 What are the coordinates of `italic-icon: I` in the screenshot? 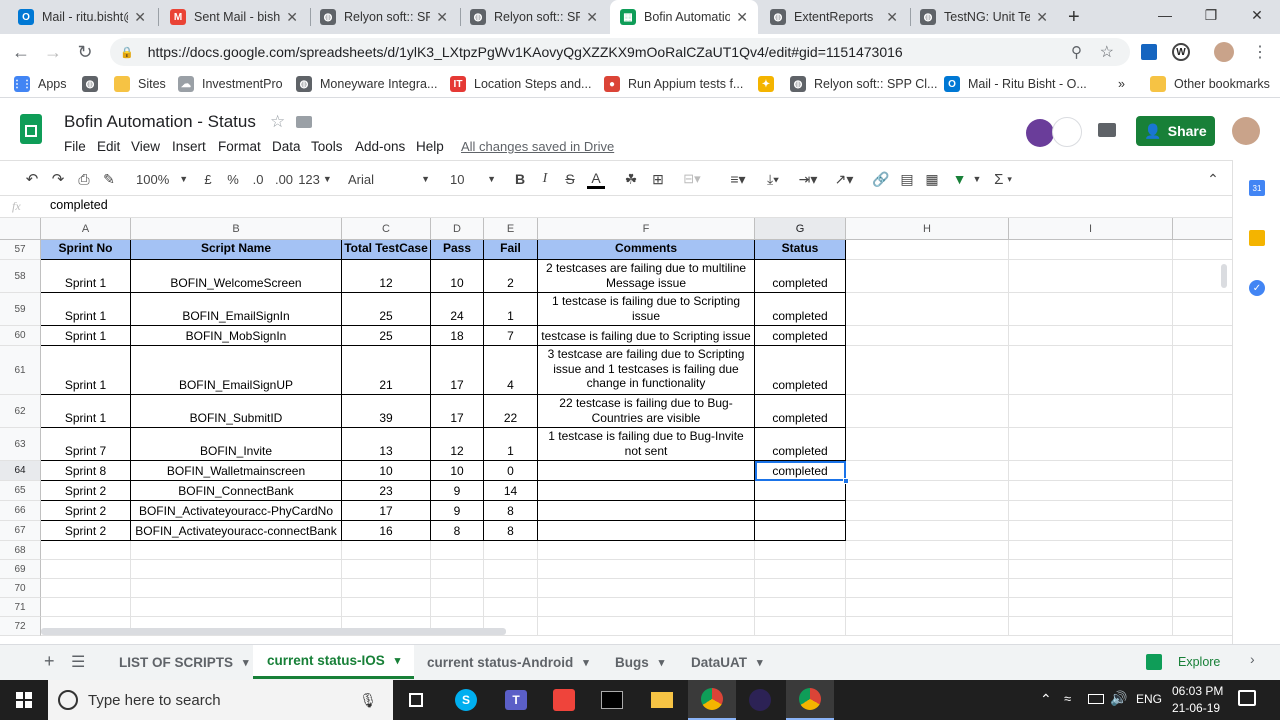 It's located at (545, 179).